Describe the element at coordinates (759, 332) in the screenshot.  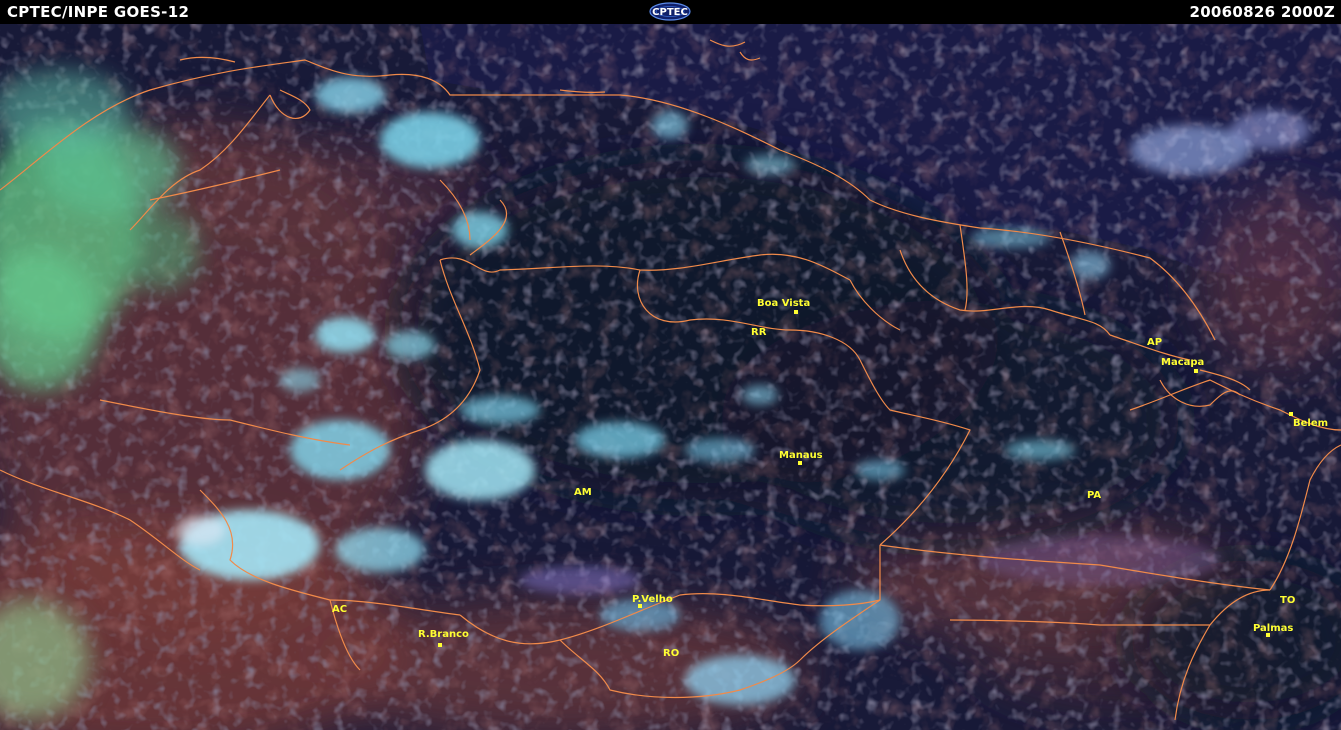
I see `state-label-rr: RR` at that location.